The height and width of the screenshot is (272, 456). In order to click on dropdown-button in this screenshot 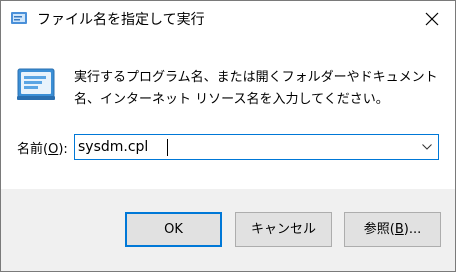, I will do `click(427, 147)`.